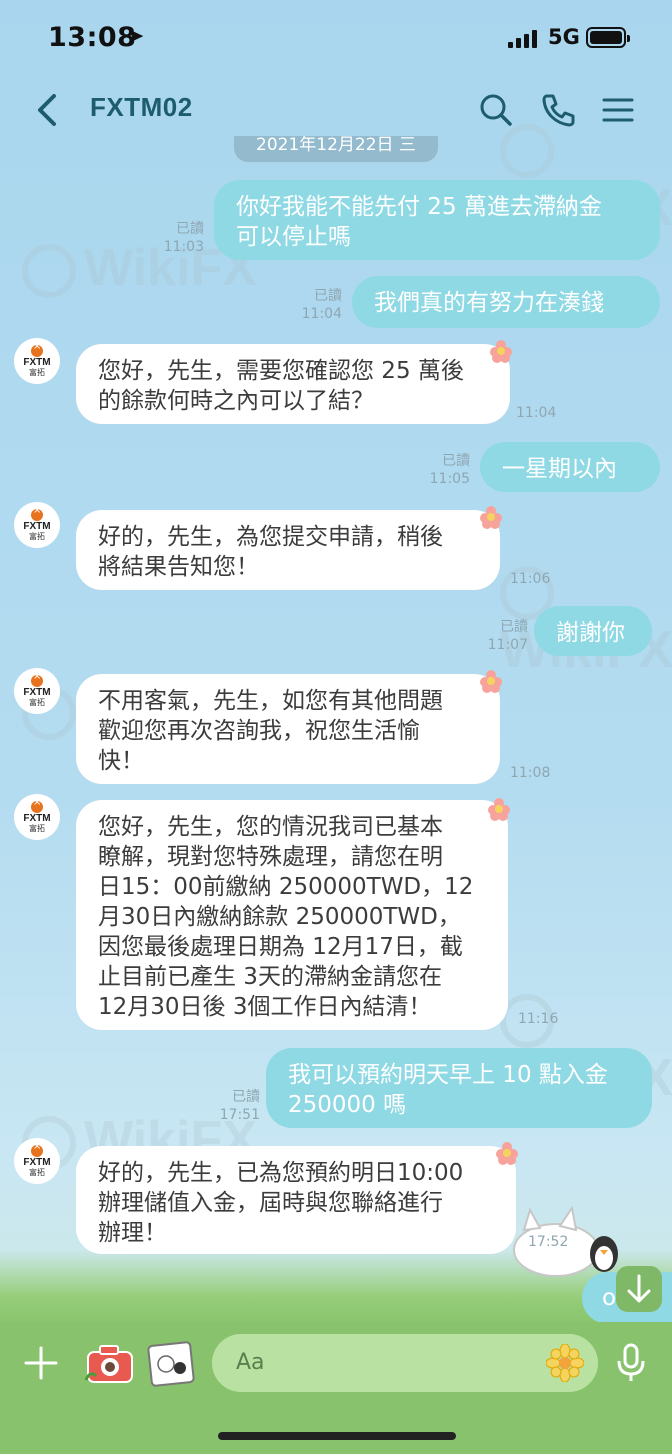 Image resolution: width=672 pixels, height=1454 pixels. What do you see at coordinates (437, 220) in the screenshot?
I see `message-bubble-outgoing: 你好我能不能先付 25 萬進去滯納金 可以停止嗎` at bounding box center [437, 220].